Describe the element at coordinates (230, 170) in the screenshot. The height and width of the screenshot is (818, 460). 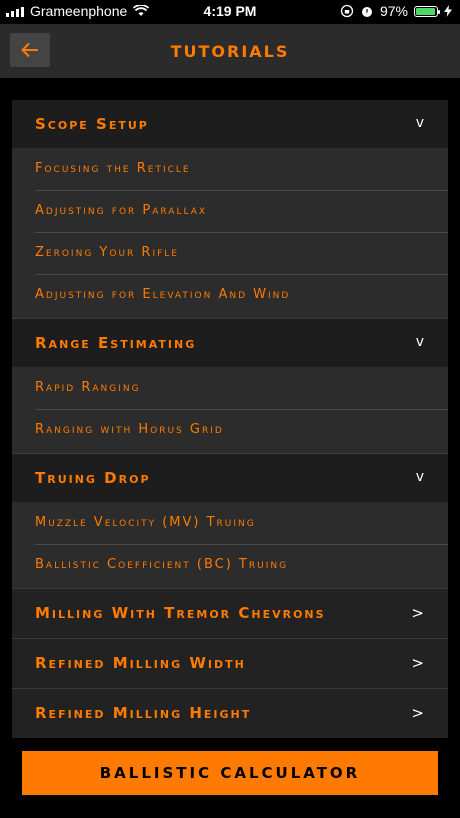
I see `list-item: Focusing the Reticle` at that location.